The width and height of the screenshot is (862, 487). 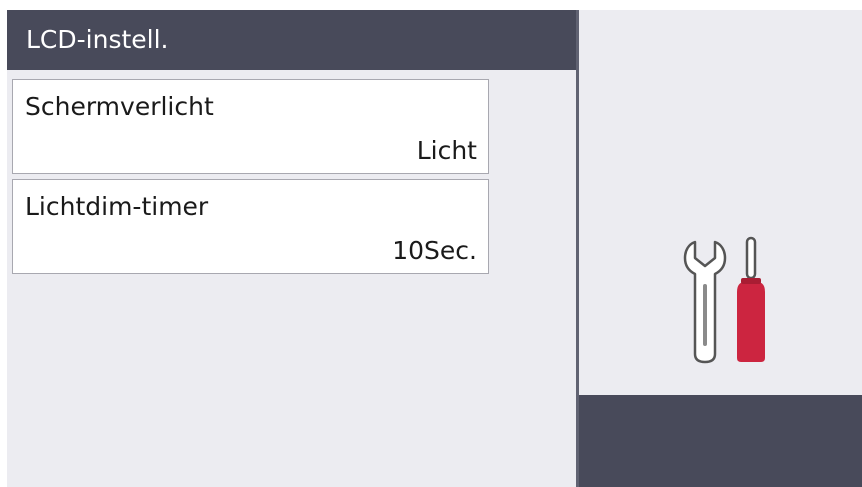 What do you see at coordinates (291, 40) in the screenshot?
I see `header-bar: LCD-instell.` at bounding box center [291, 40].